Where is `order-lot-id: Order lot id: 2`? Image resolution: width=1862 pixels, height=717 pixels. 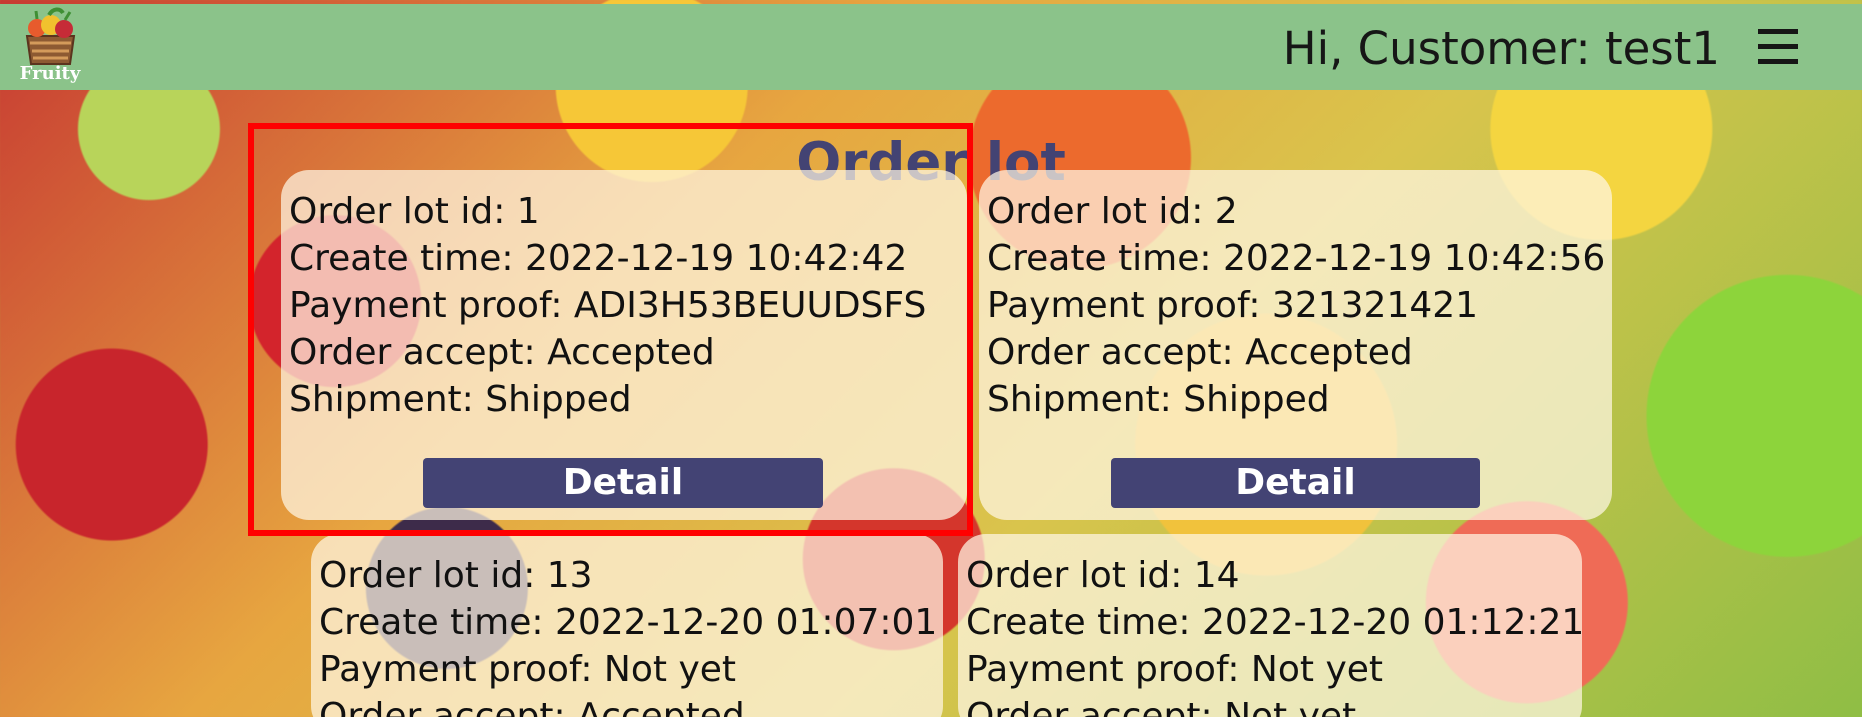
order-lot-id: Order lot id: 2 is located at coordinates (1112, 211).